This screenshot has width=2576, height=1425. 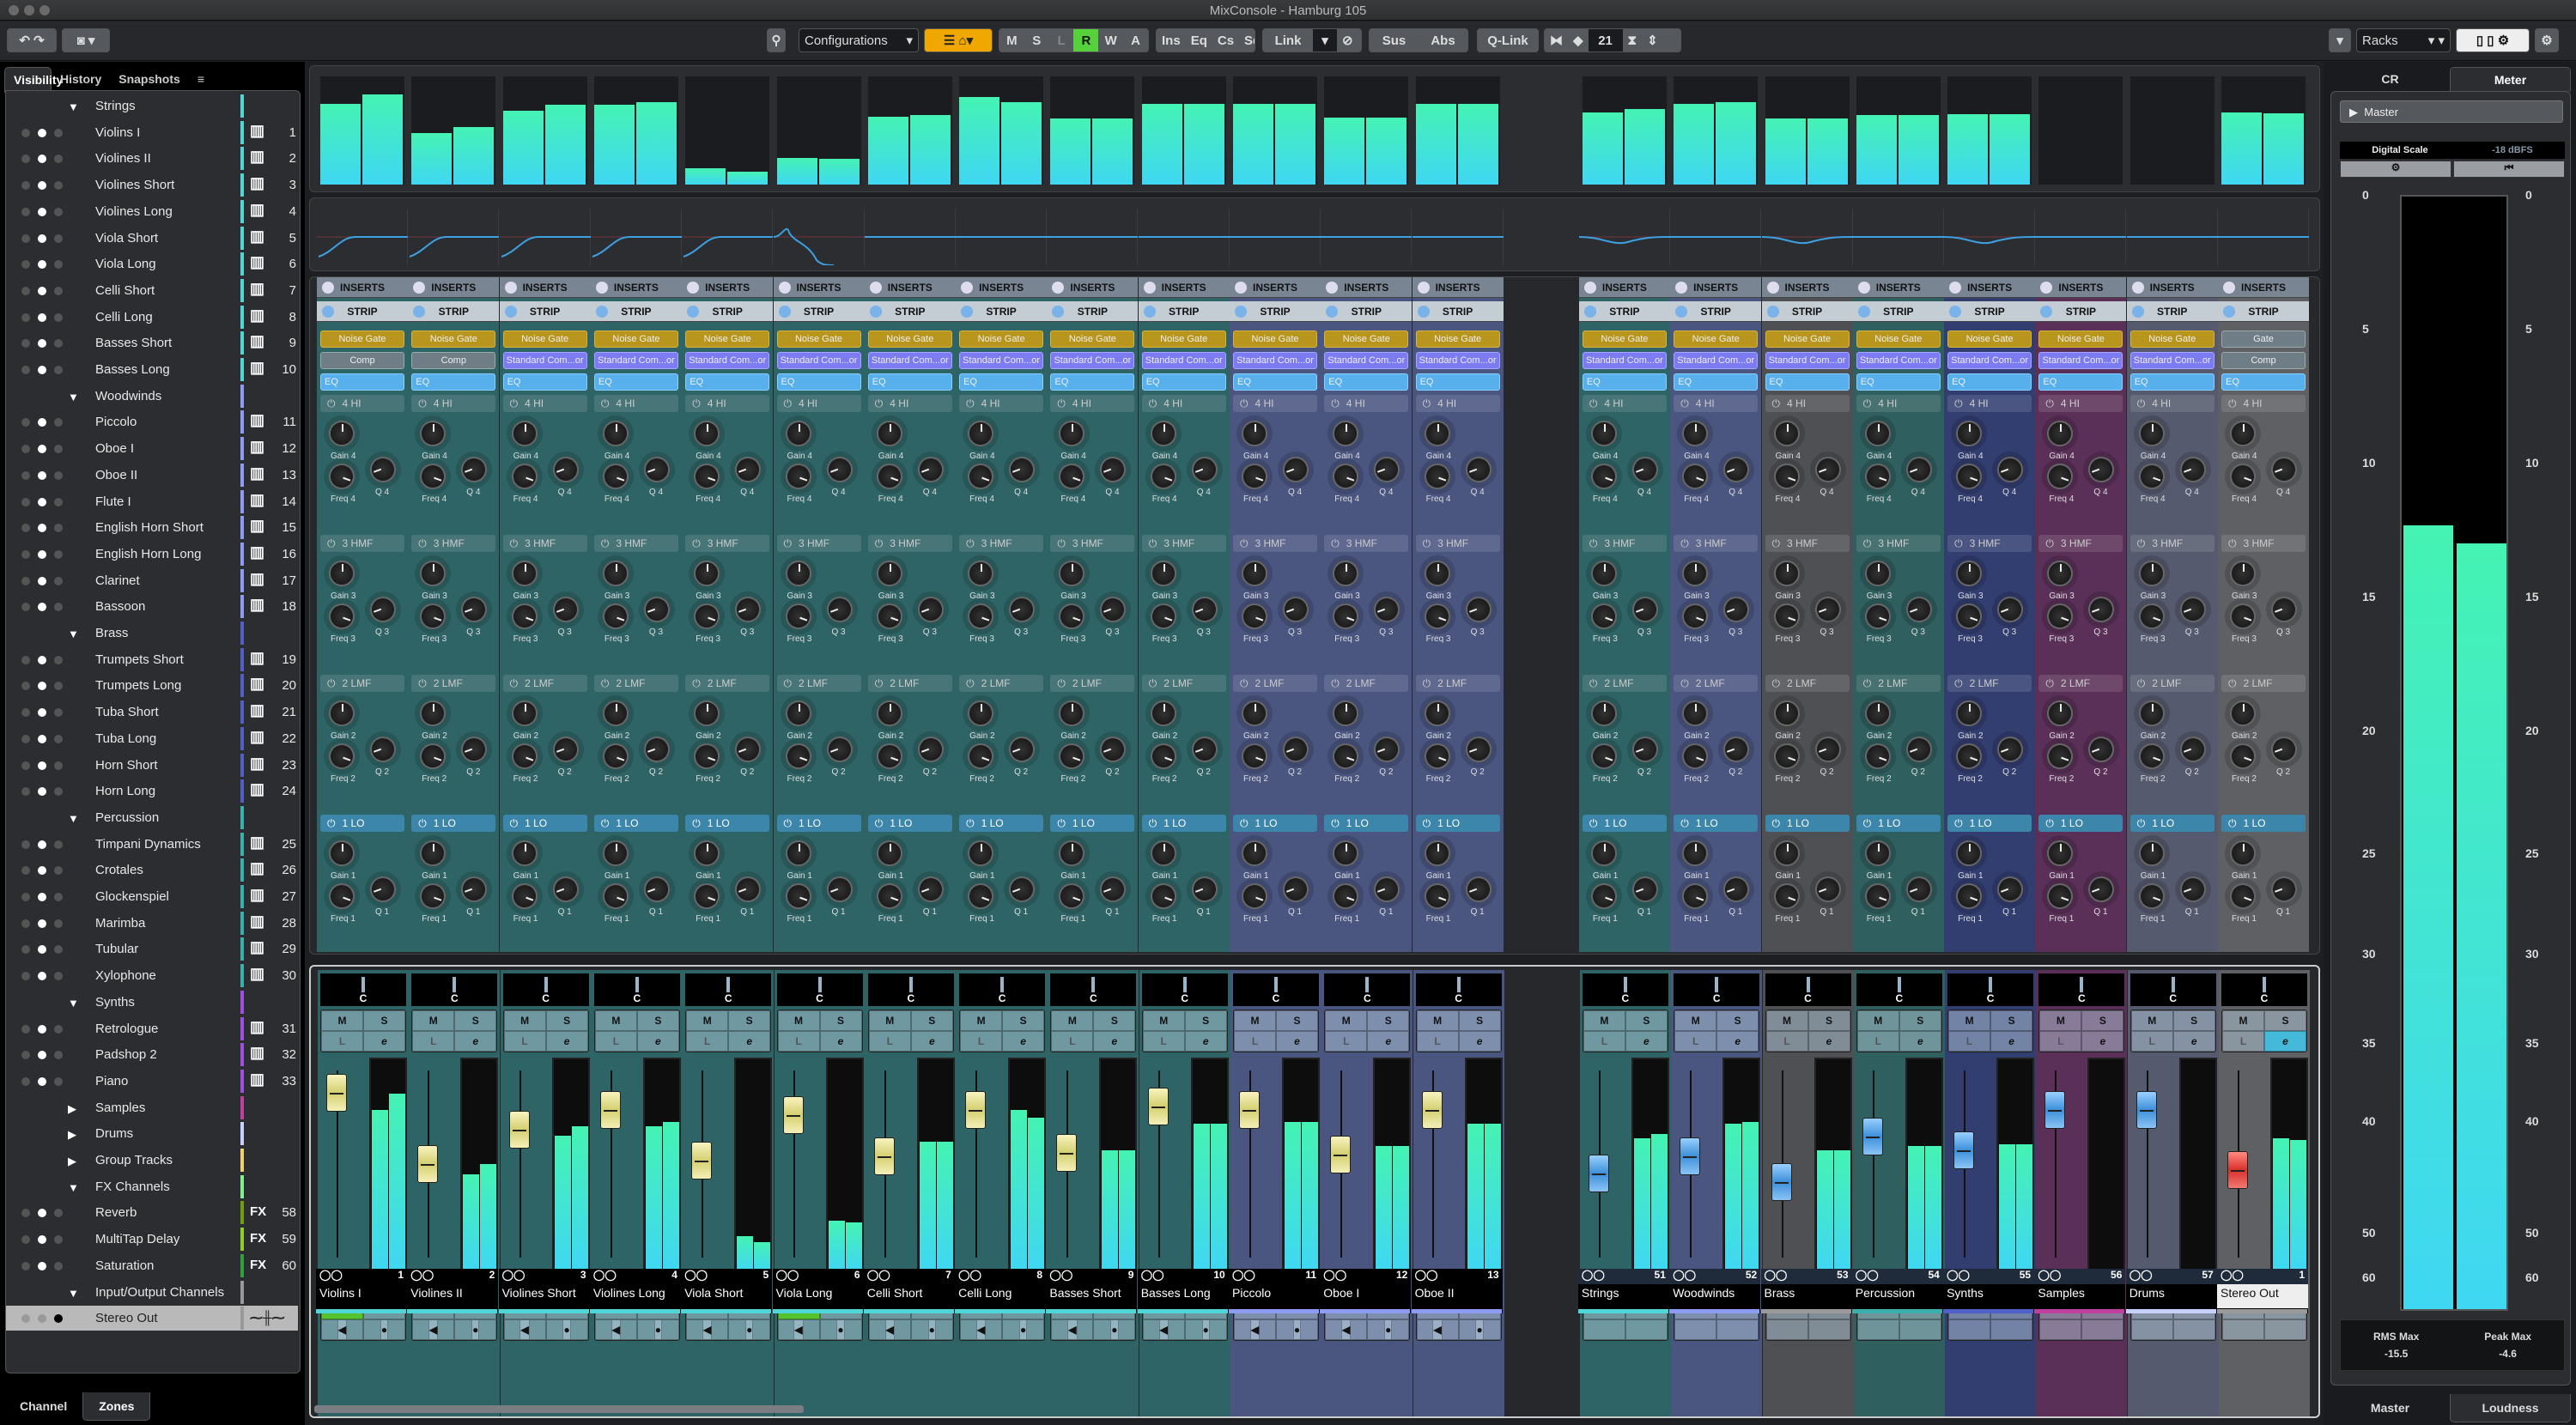 What do you see at coordinates (453, 361) in the screenshot?
I see `comp-slot: Comp` at bounding box center [453, 361].